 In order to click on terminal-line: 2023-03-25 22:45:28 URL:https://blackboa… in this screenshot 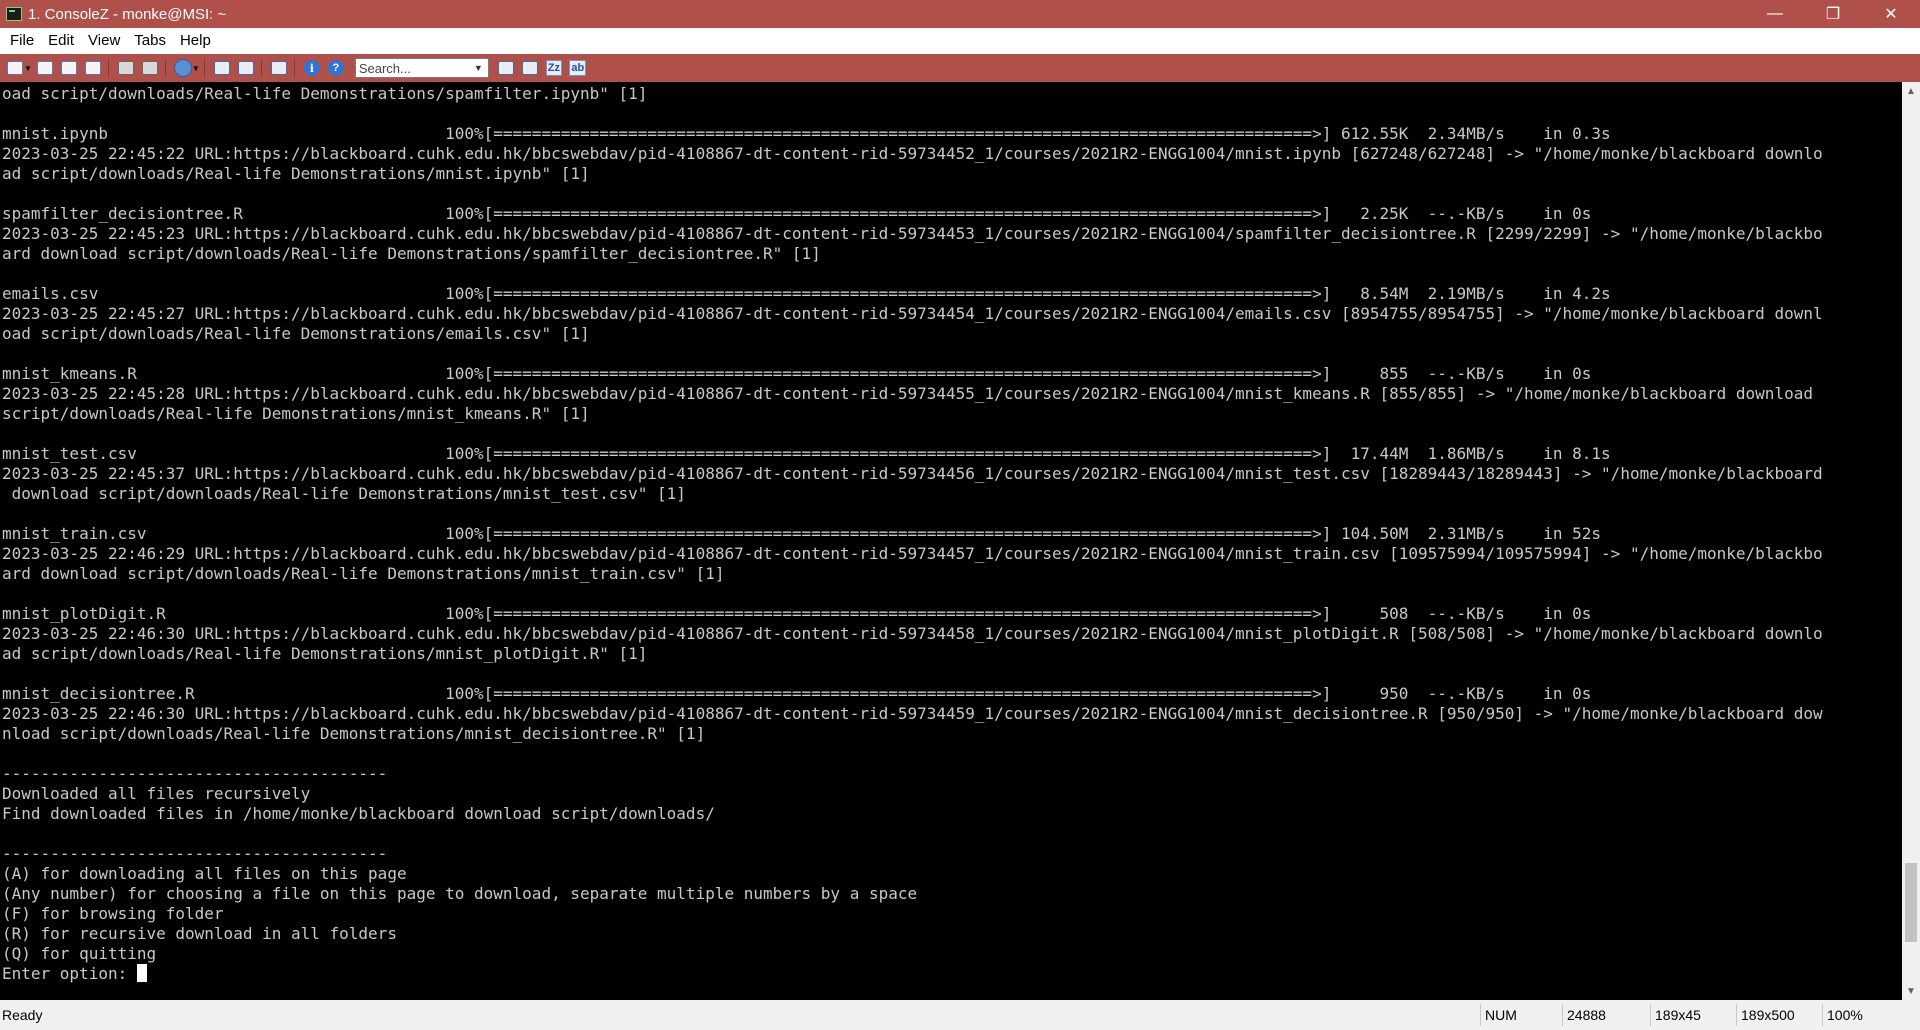, I will do `click(907, 393)`.